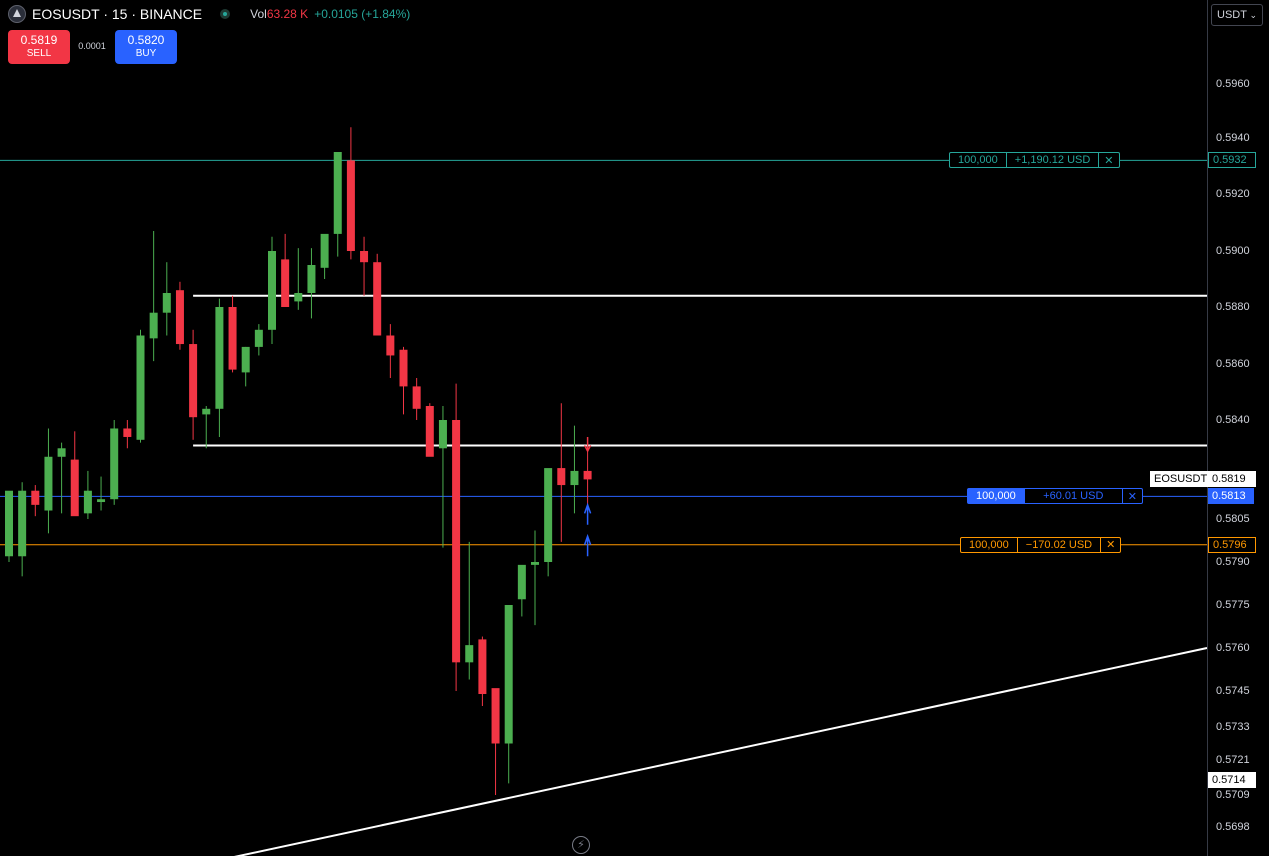 This screenshot has height=856, width=1269. Describe the element at coordinates (1232, 160) in the screenshot. I see `price-label-take-profit: 0.5932` at that location.